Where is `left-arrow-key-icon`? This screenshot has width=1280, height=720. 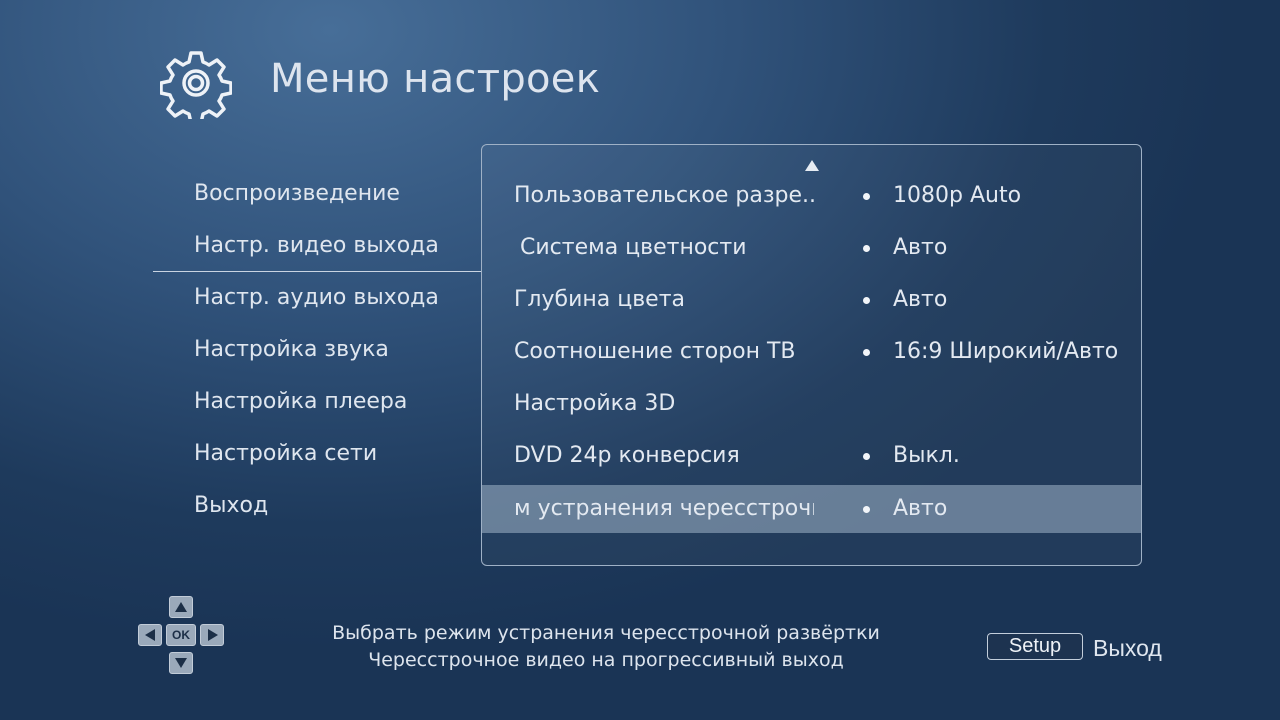 left-arrow-key-icon is located at coordinates (150, 635).